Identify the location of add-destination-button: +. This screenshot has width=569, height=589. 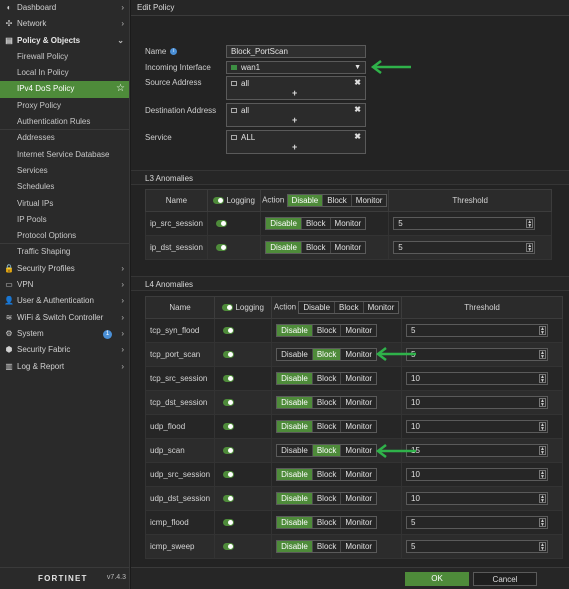
(294, 120).